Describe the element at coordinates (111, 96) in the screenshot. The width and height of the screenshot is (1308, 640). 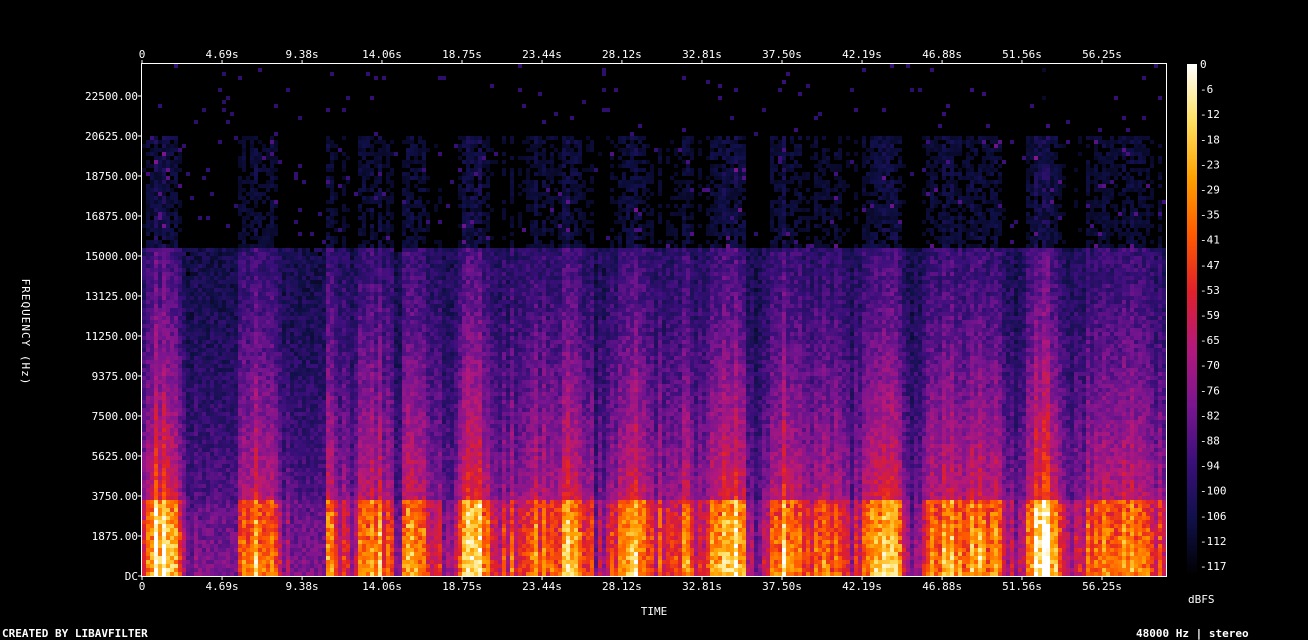
I see `y-tick-label: 22500.00` at that location.